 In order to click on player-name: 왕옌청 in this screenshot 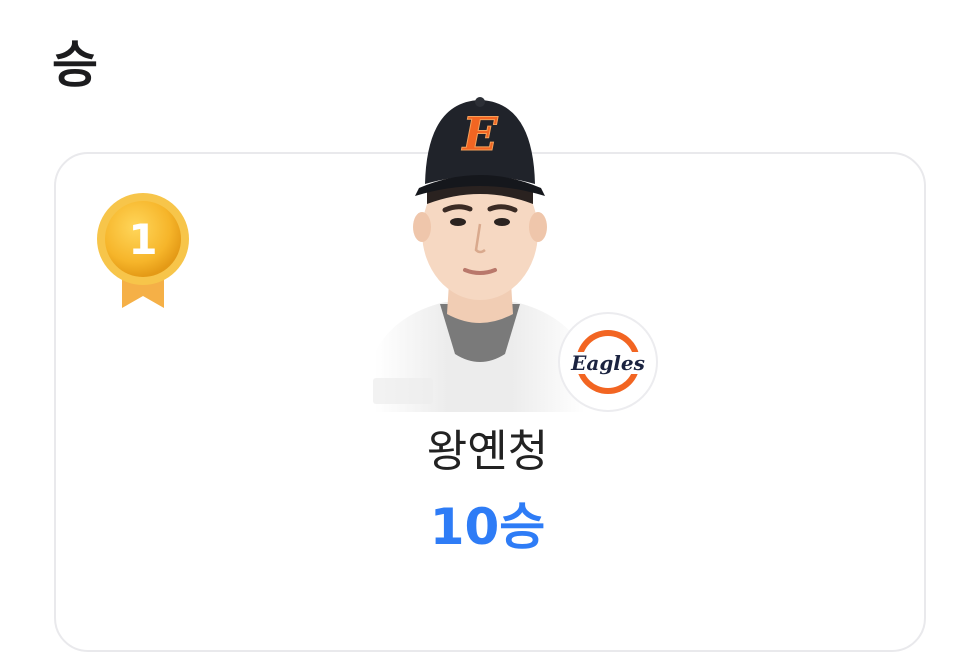, I will do `click(487, 451)`.